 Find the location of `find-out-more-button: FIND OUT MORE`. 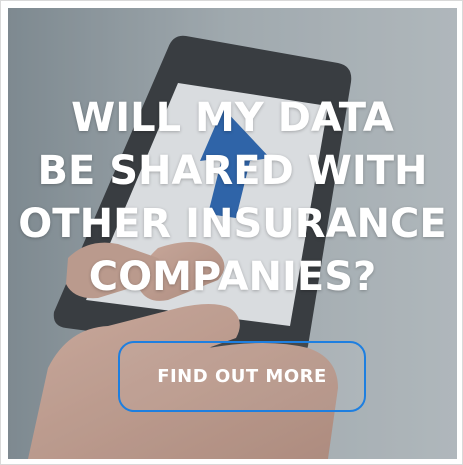

find-out-more-button: FIND OUT MORE is located at coordinates (242, 376).